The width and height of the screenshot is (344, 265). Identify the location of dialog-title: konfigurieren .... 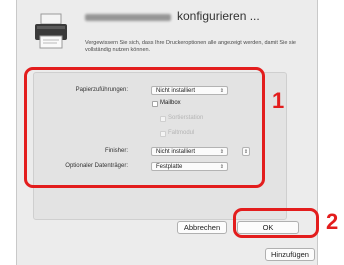
(218, 16).